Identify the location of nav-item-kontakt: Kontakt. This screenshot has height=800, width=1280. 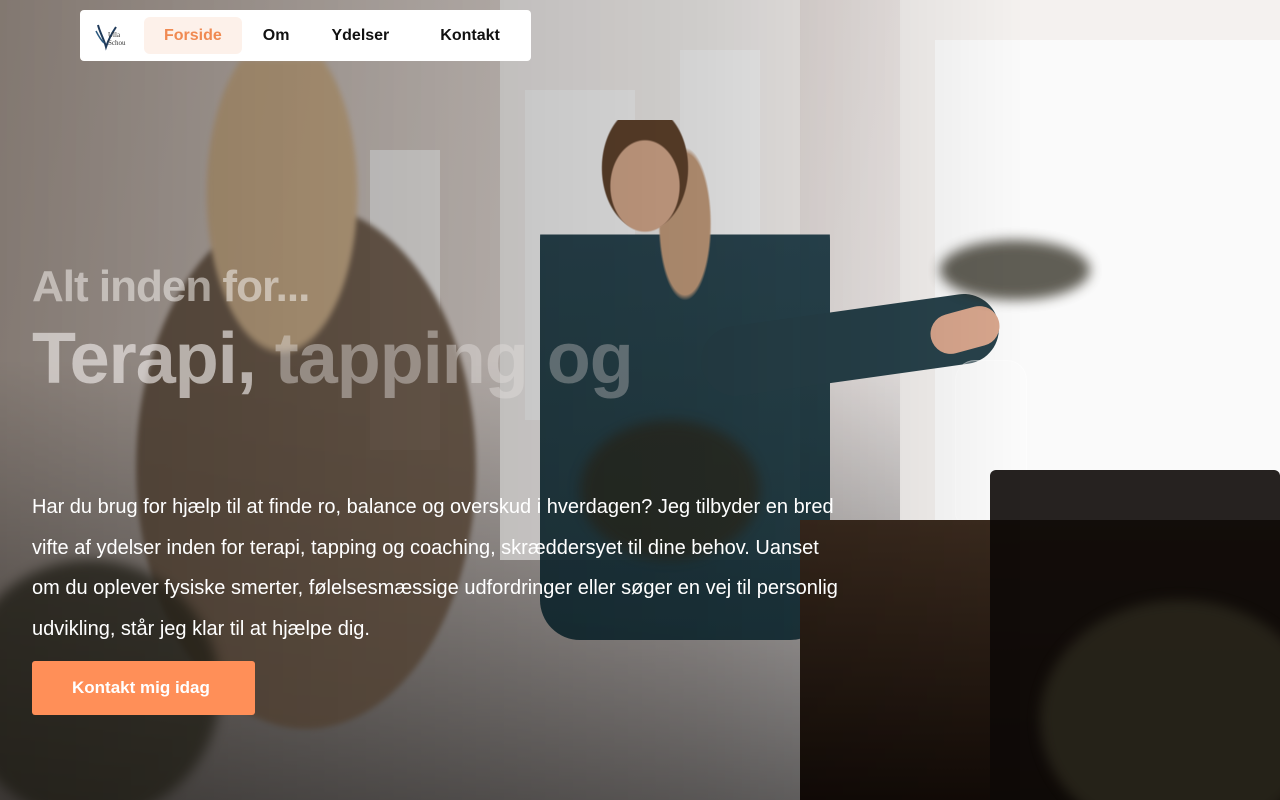
(470, 35).